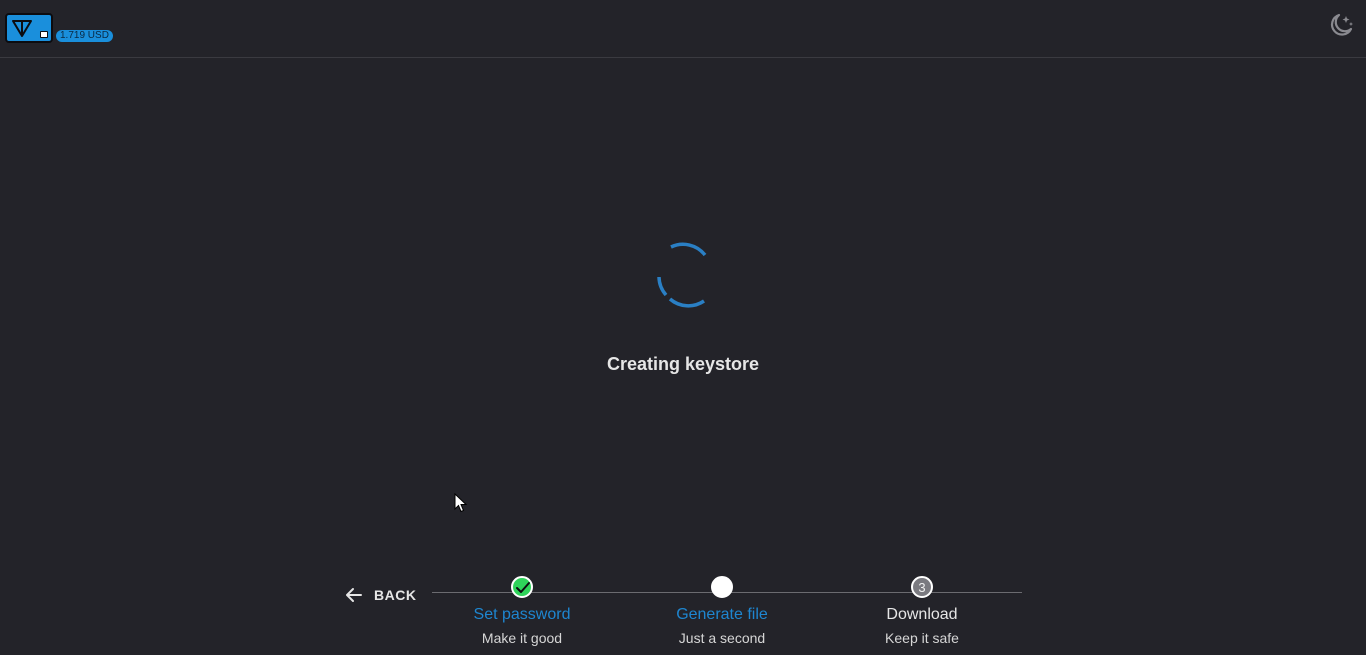 The height and width of the screenshot is (655, 1366). I want to click on step-subtitle: Make it good, so click(522, 638).